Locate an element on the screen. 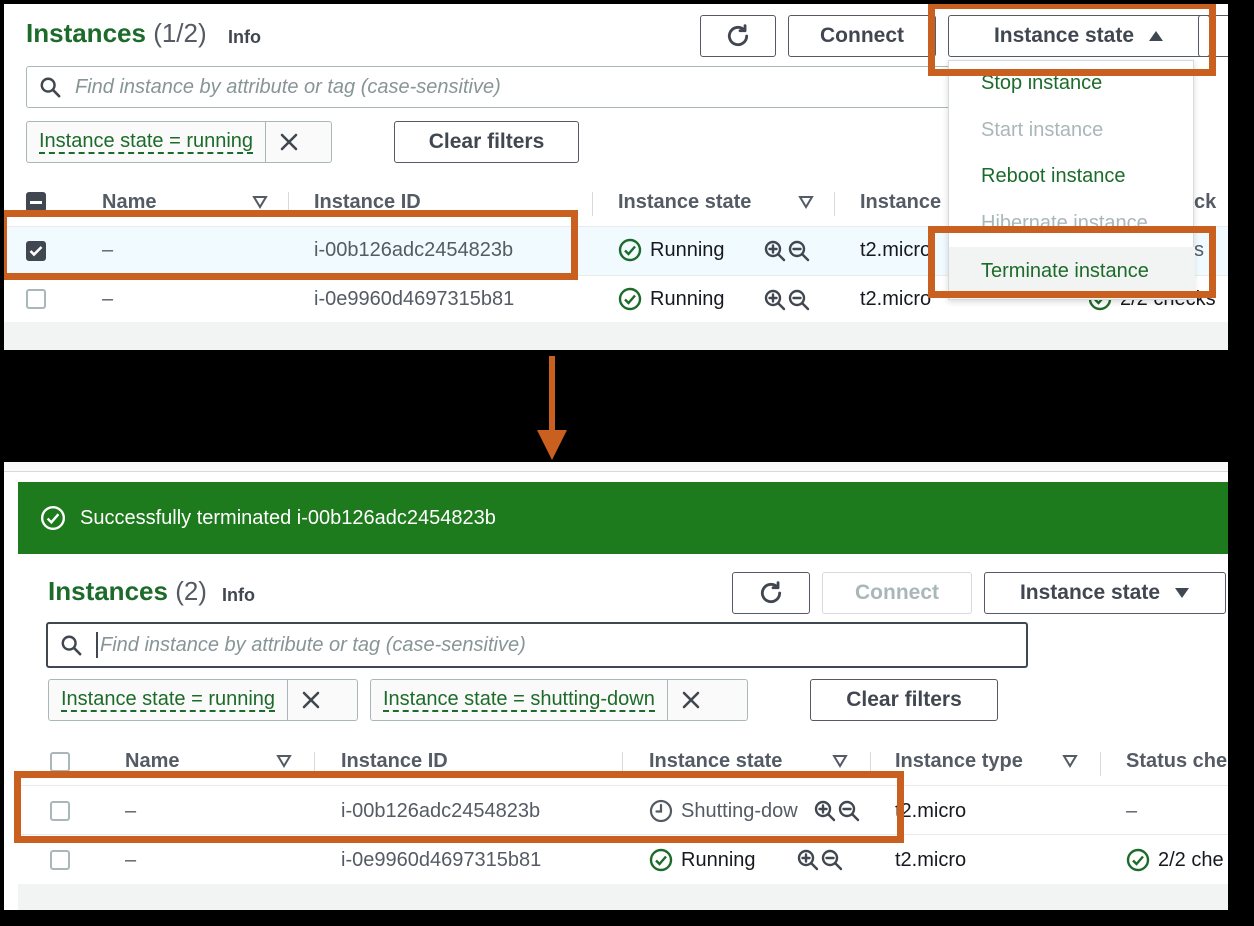 The image size is (1254, 926). caret-down-icon is located at coordinates (1182, 593).